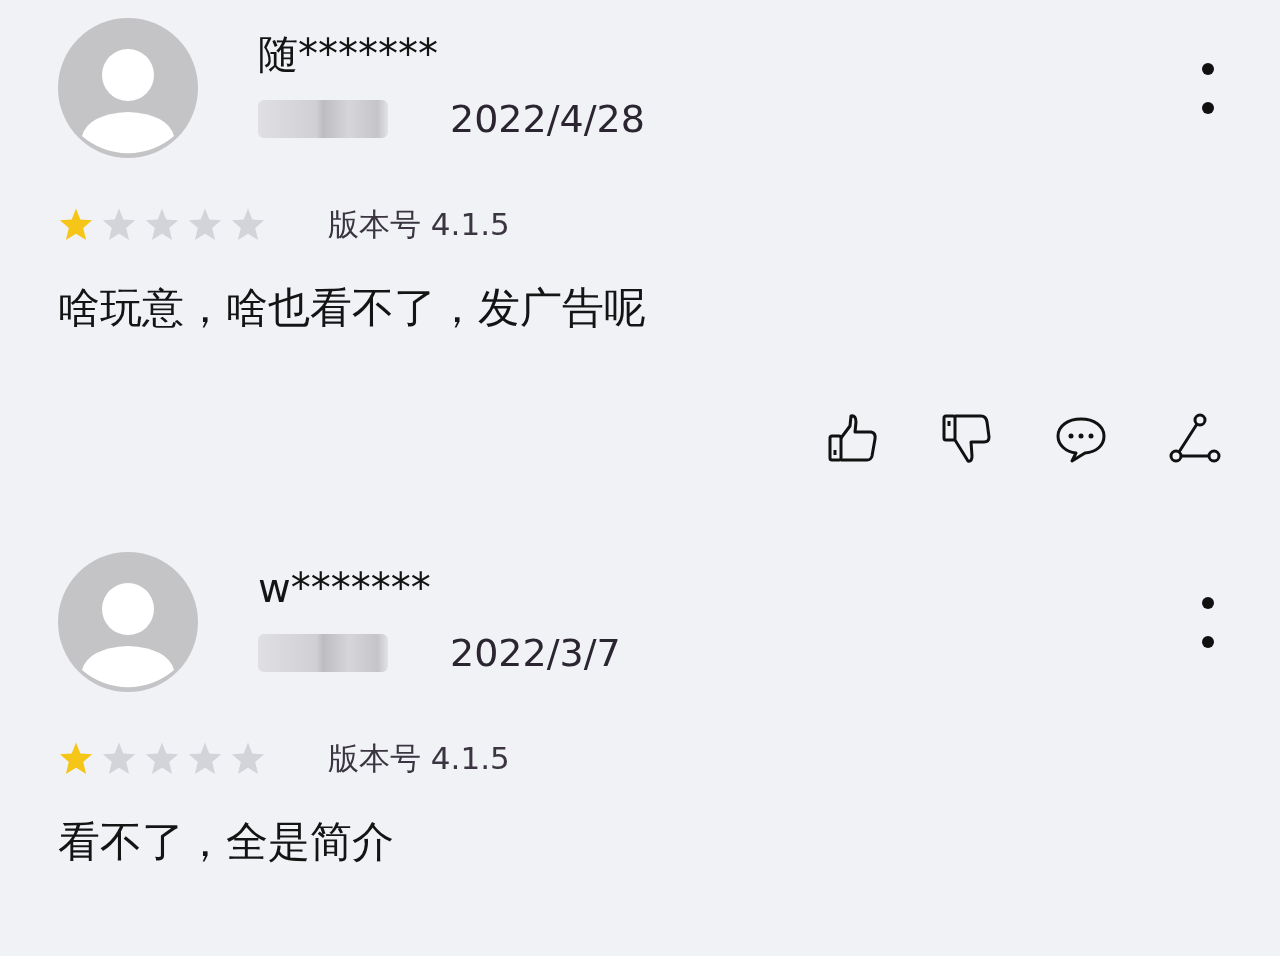  What do you see at coordinates (345, 588) in the screenshot?
I see `username: w*******` at bounding box center [345, 588].